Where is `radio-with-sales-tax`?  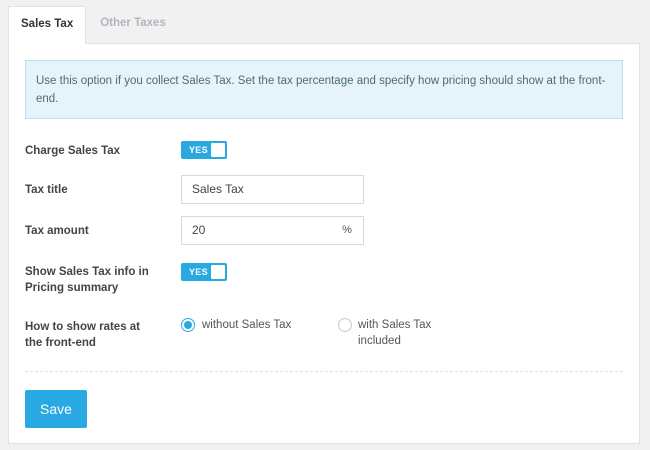
radio-with-sales-tax is located at coordinates (345, 325).